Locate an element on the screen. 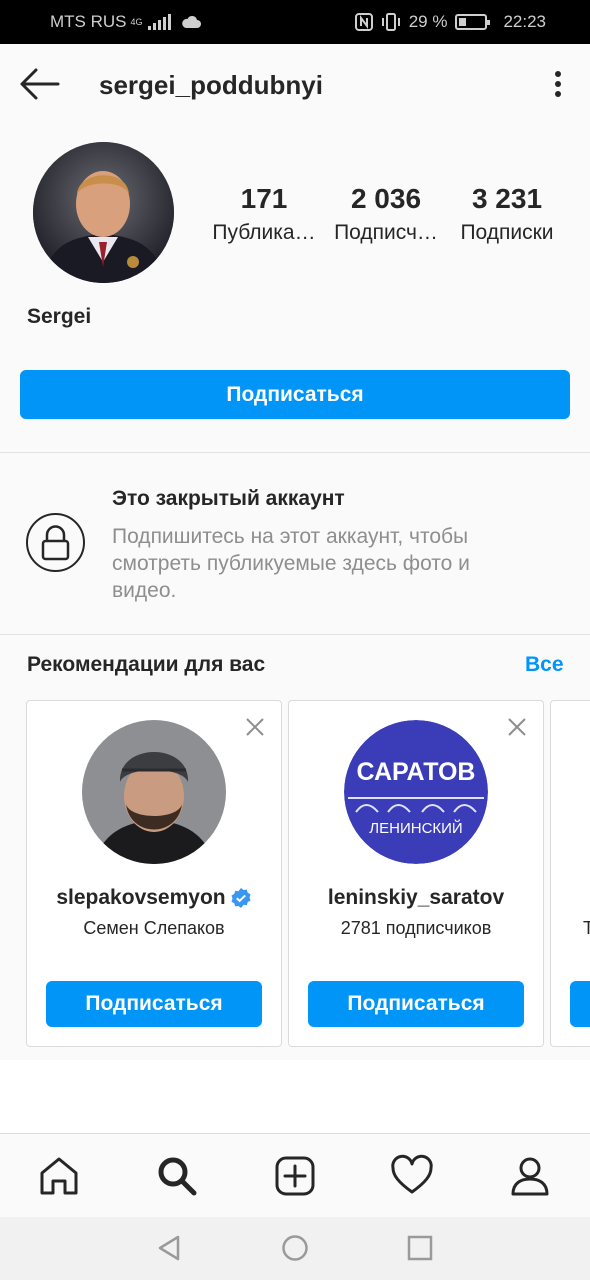 This screenshot has height=1280, width=590. system-recents-icon is located at coordinates (420, 1248).